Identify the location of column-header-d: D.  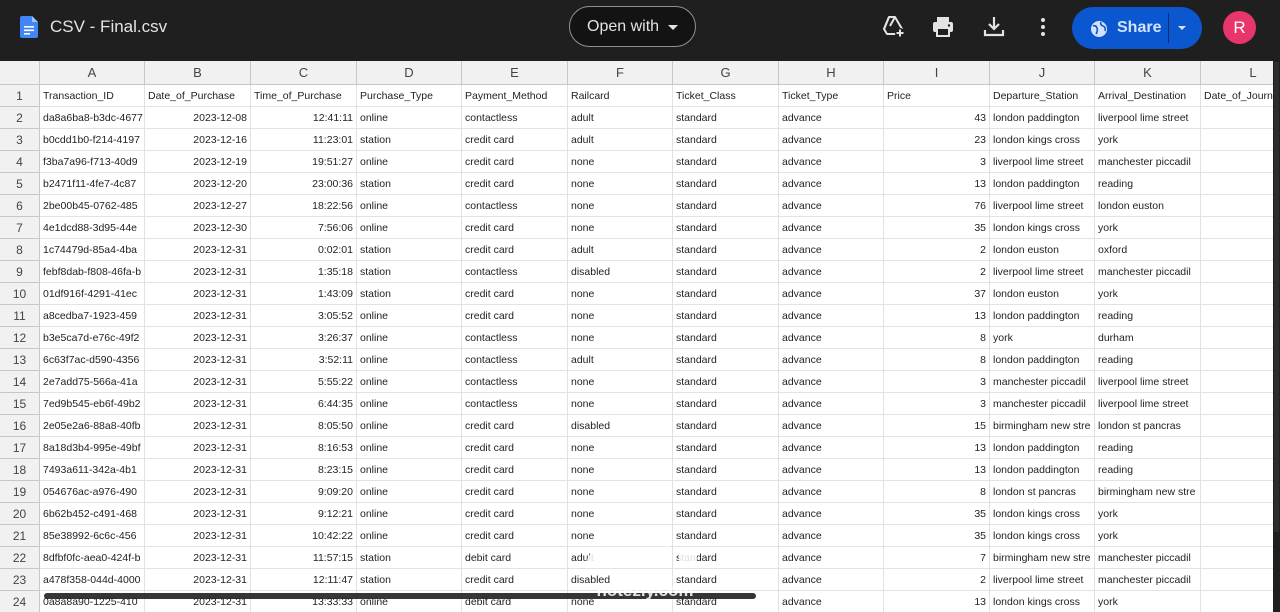
(409, 73).